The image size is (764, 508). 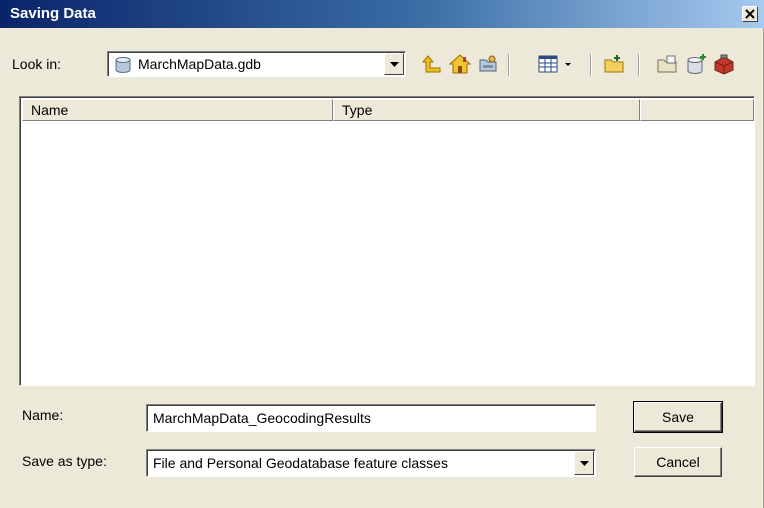 What do you see at coordinates (678, 417) in the screenshot?
I see `save-button: Save` at bounding box center [678, 417].